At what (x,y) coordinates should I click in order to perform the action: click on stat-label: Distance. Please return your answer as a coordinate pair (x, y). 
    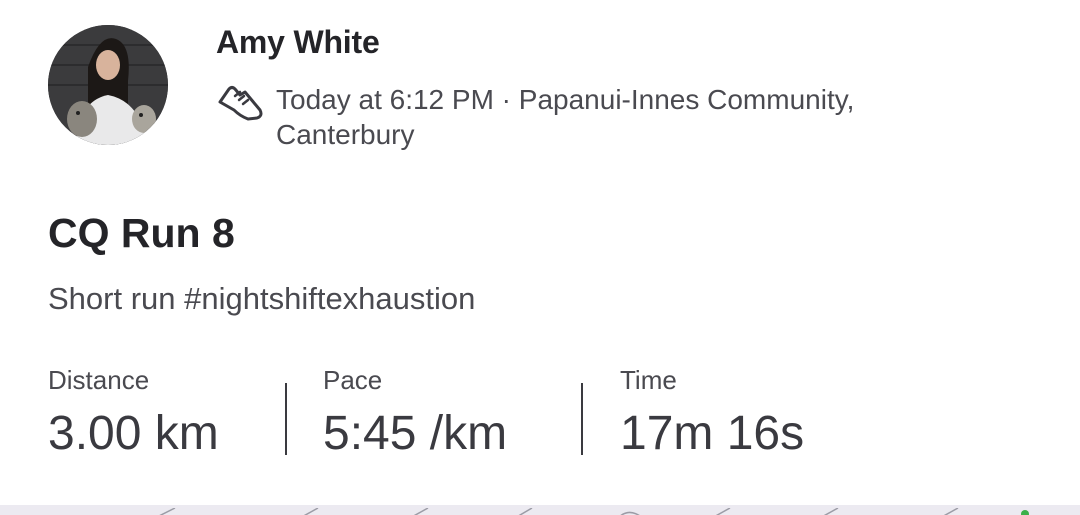
    Looking at the image, I should click on (99, 380).